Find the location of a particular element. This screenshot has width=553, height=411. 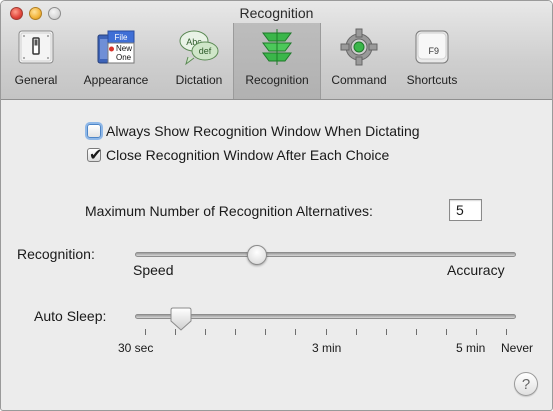

appearance-one-text: One is located at coordinates (124, 57).